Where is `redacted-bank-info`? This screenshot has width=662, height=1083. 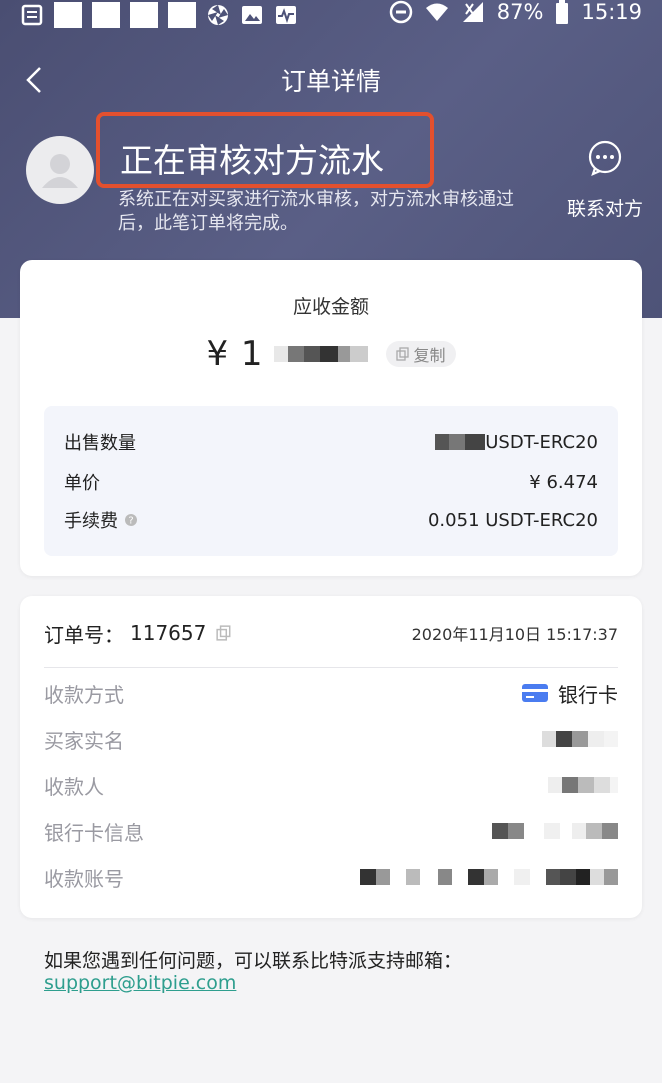
redacted-bank-info is located at coordinates (555, 831).